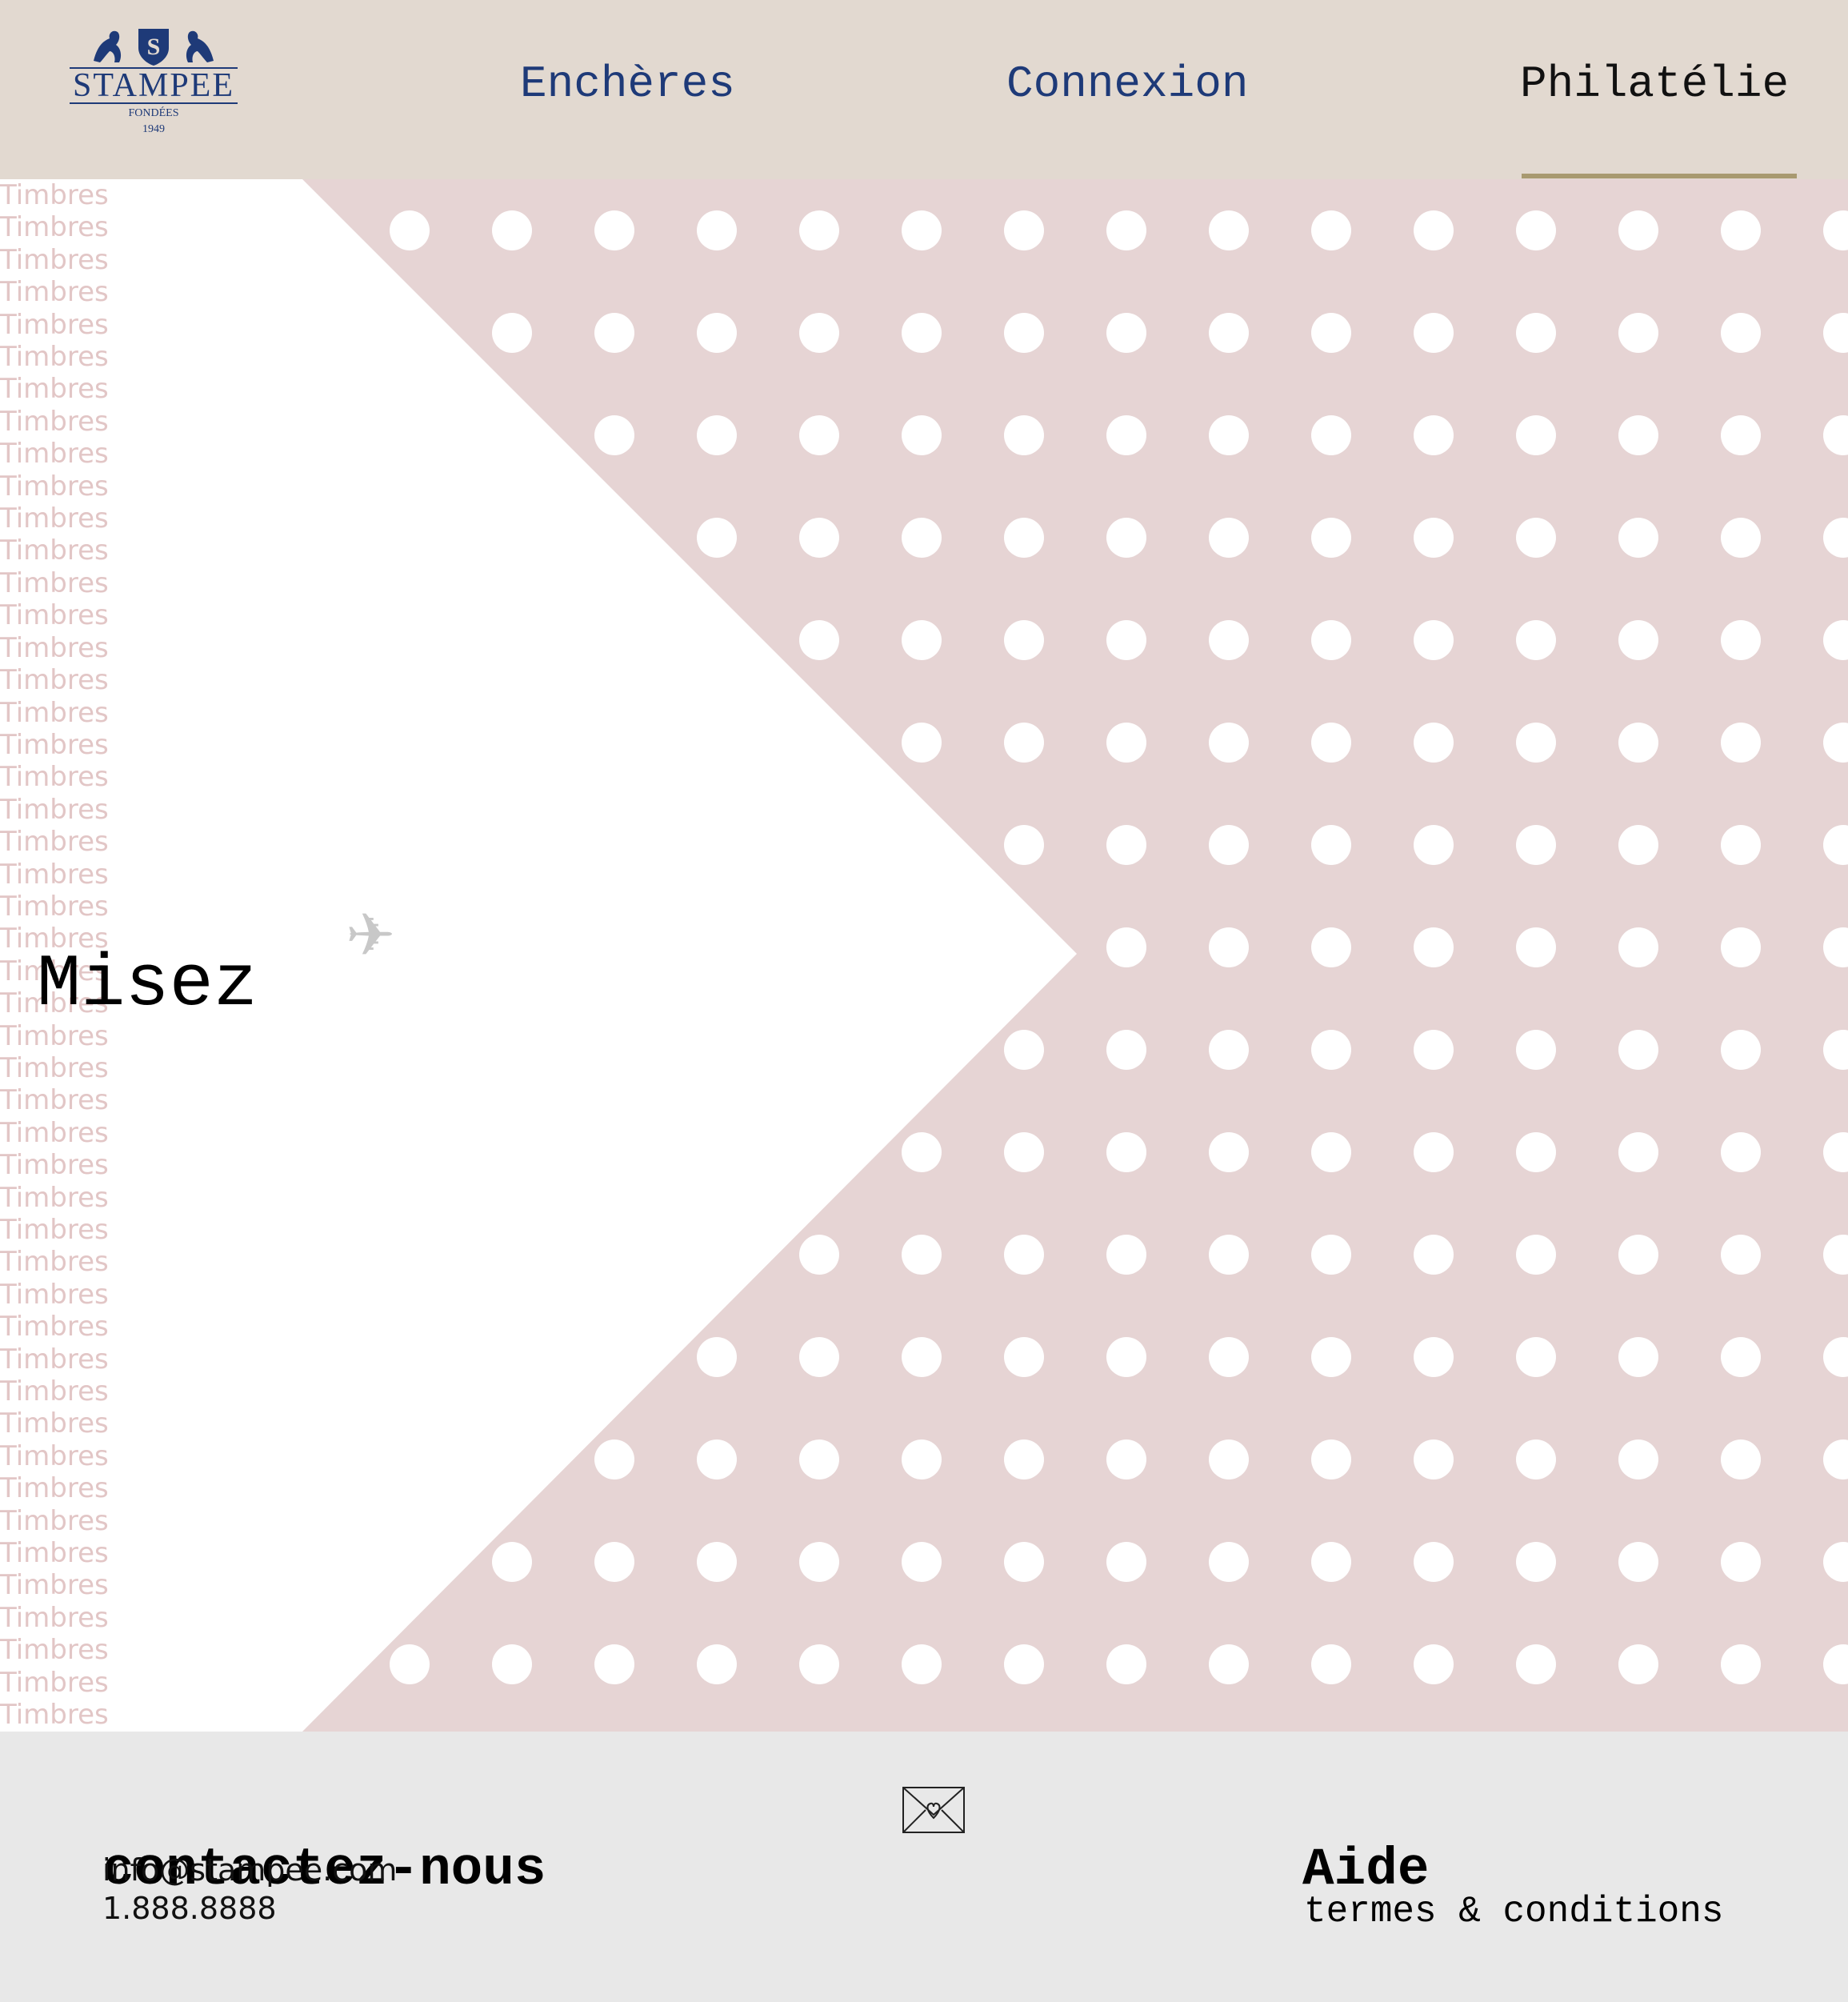 The image size is (1848, 2002). Describe the element at coordinates (371, 935) in the screenshot. I see `airplane-icon: ✈` at that location.